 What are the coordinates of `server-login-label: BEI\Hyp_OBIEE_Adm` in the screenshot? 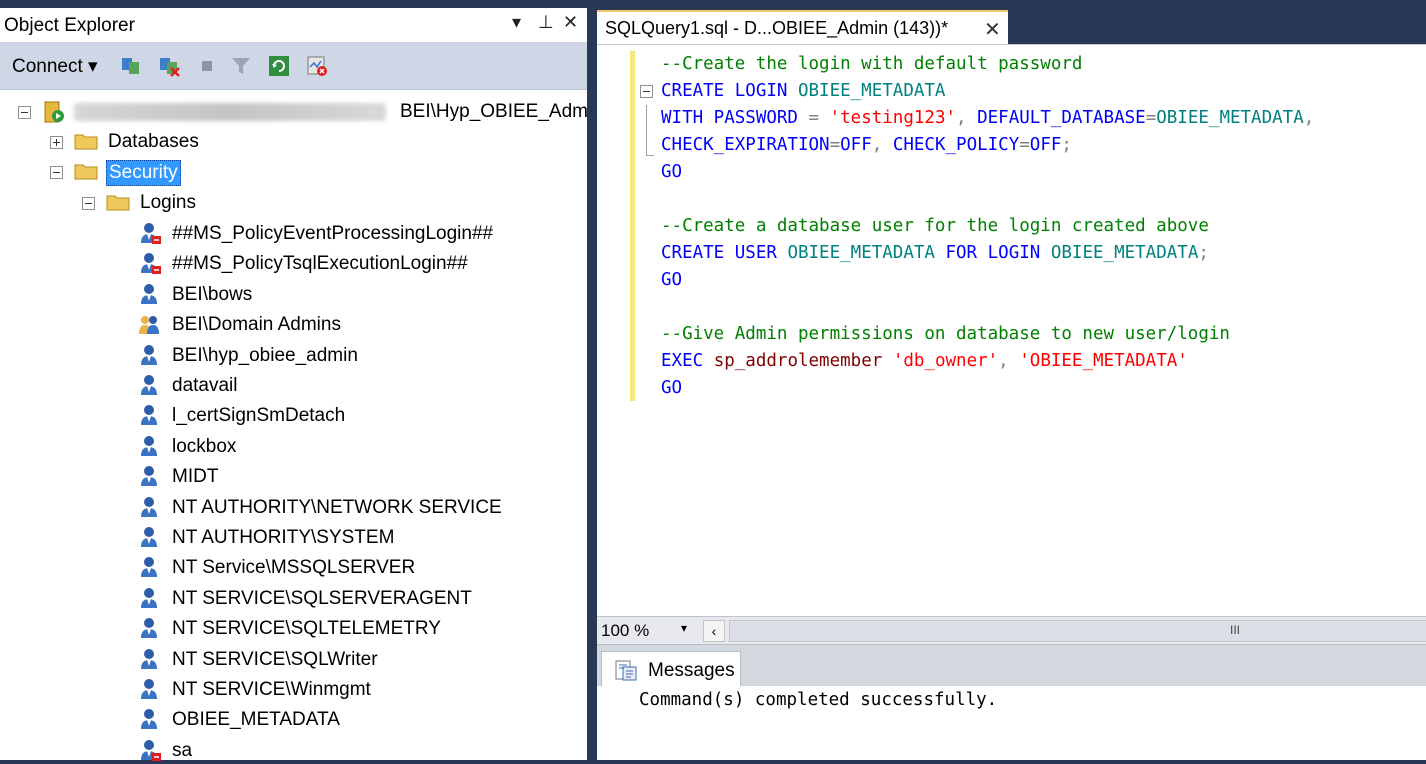 It's located at (494, 111).